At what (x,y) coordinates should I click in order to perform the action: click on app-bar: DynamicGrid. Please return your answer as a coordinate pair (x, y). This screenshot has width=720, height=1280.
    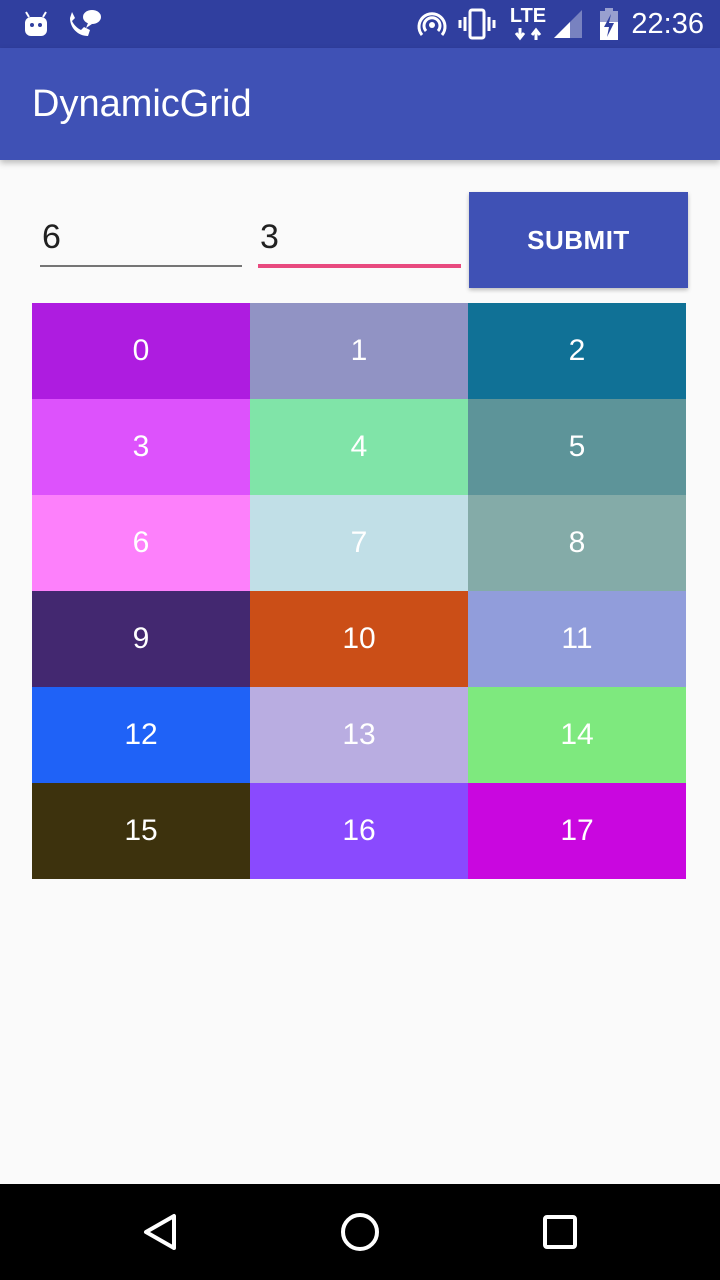
    Looking at the image, I should click on (360, 104).